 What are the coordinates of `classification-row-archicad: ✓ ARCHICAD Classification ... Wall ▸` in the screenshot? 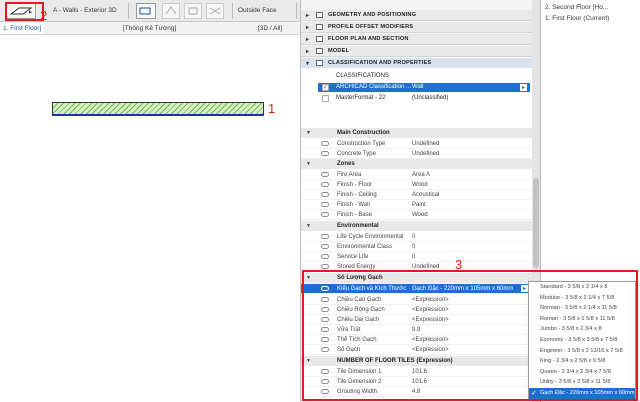 It's located at (424, 87).